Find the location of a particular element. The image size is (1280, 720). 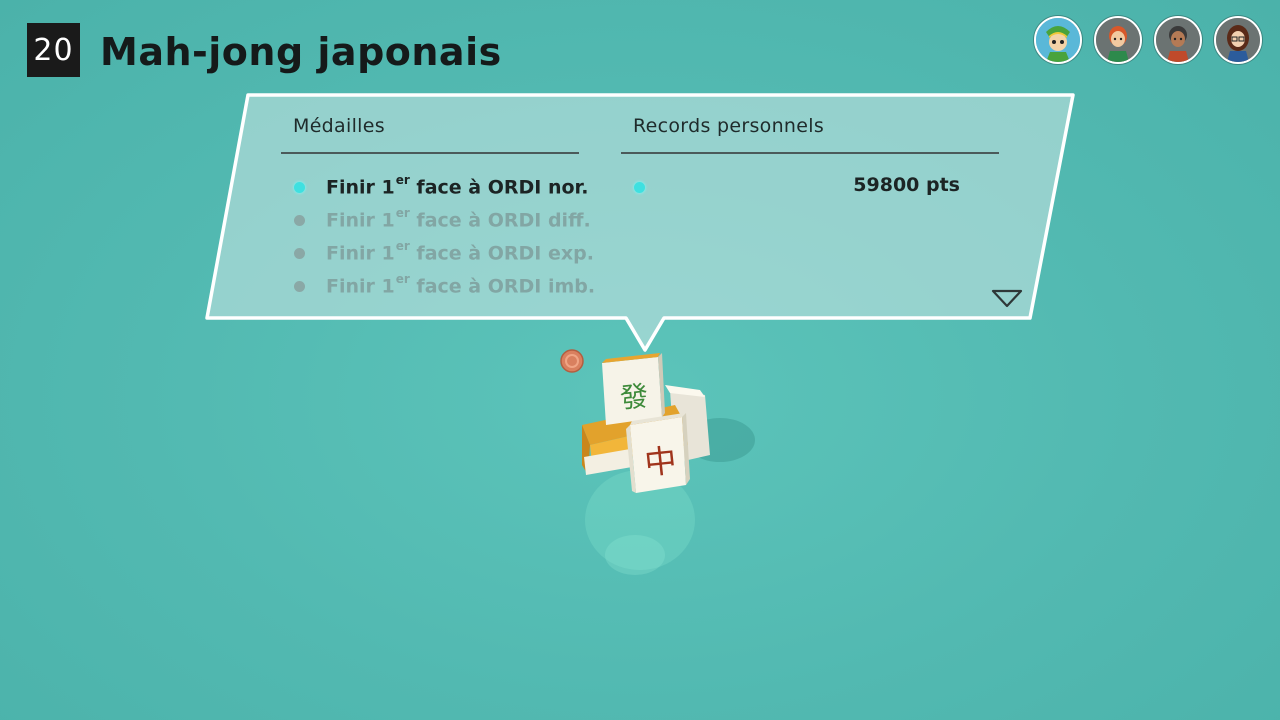

game-number-badge: 20 is located at coordinates (53, 50).